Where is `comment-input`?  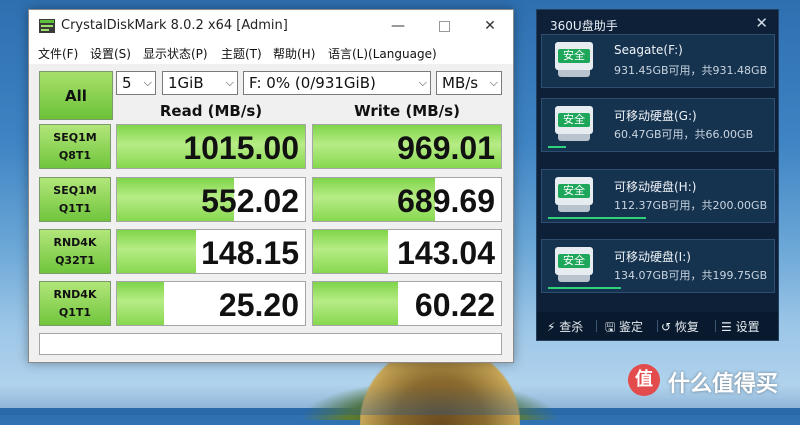
comment-input is located at coordinates (270, 344).